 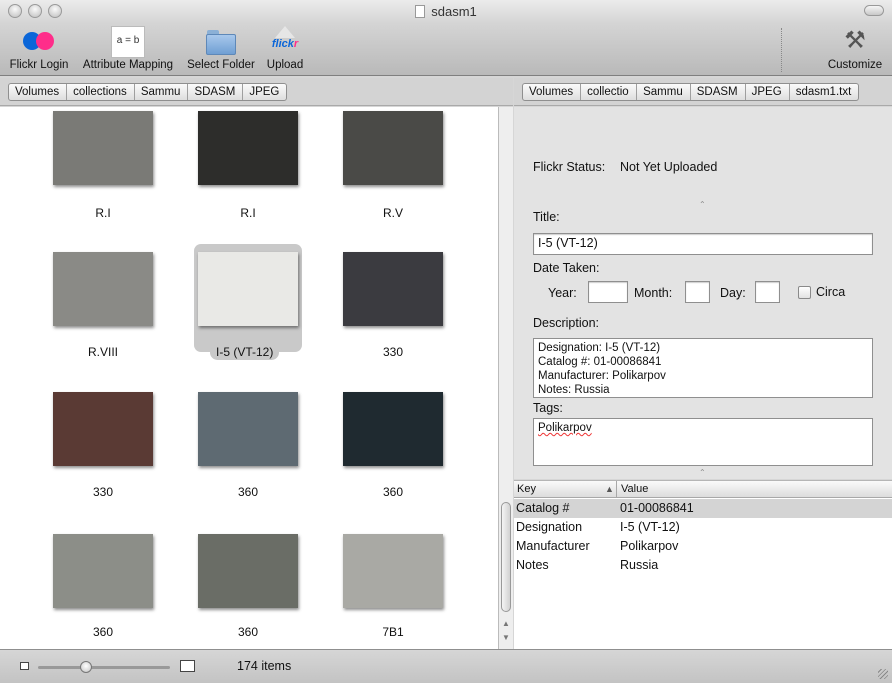 What do you see at coordinates (187, 666) in the screenshot?
I see `large-thumbnail-icon` at bounding box center [187, 666].